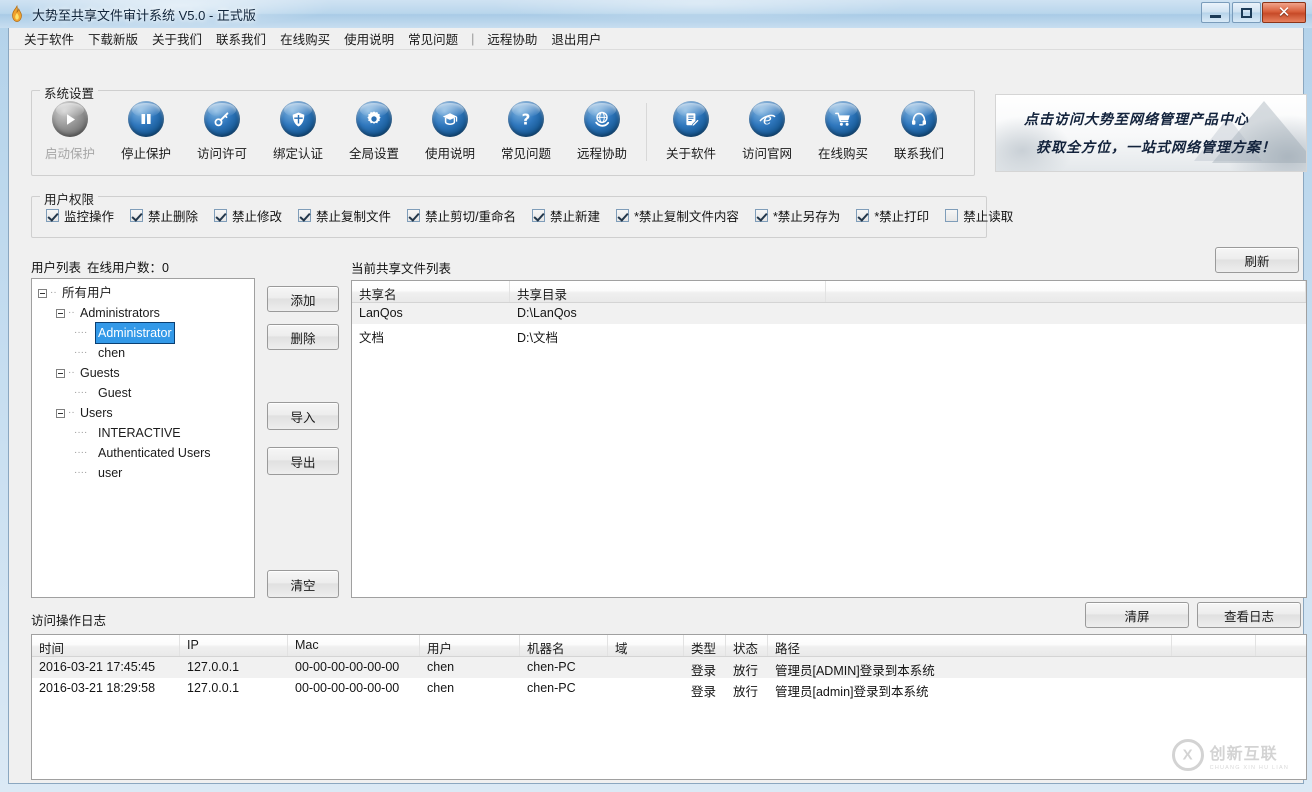  What do you see at coordinates (143, 433) in the screenshot?
I see `tree-node: ···· INTERACTIVE` at bounding box center [143, 433].